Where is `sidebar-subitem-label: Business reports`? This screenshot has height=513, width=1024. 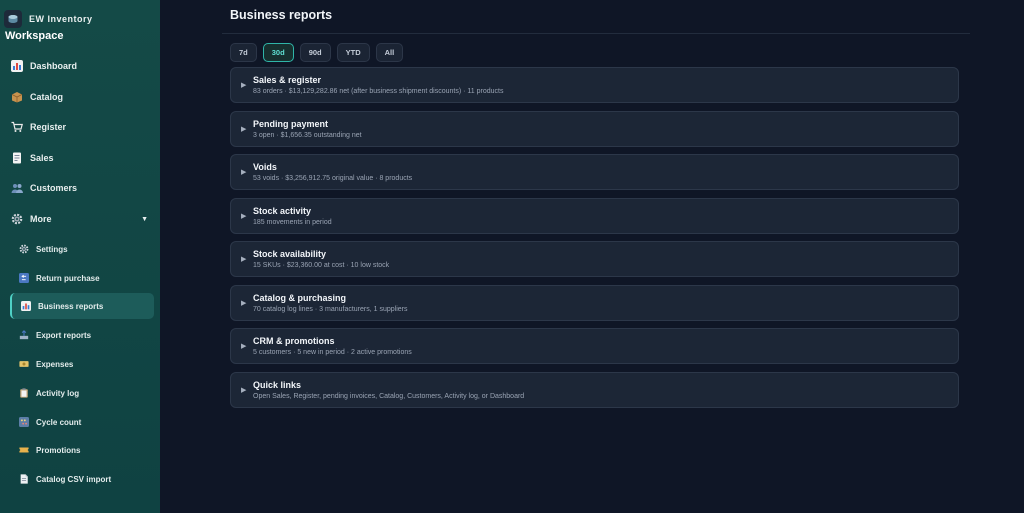 sidebar-subitem-label: Business reports is located at coordinates (71, 306).